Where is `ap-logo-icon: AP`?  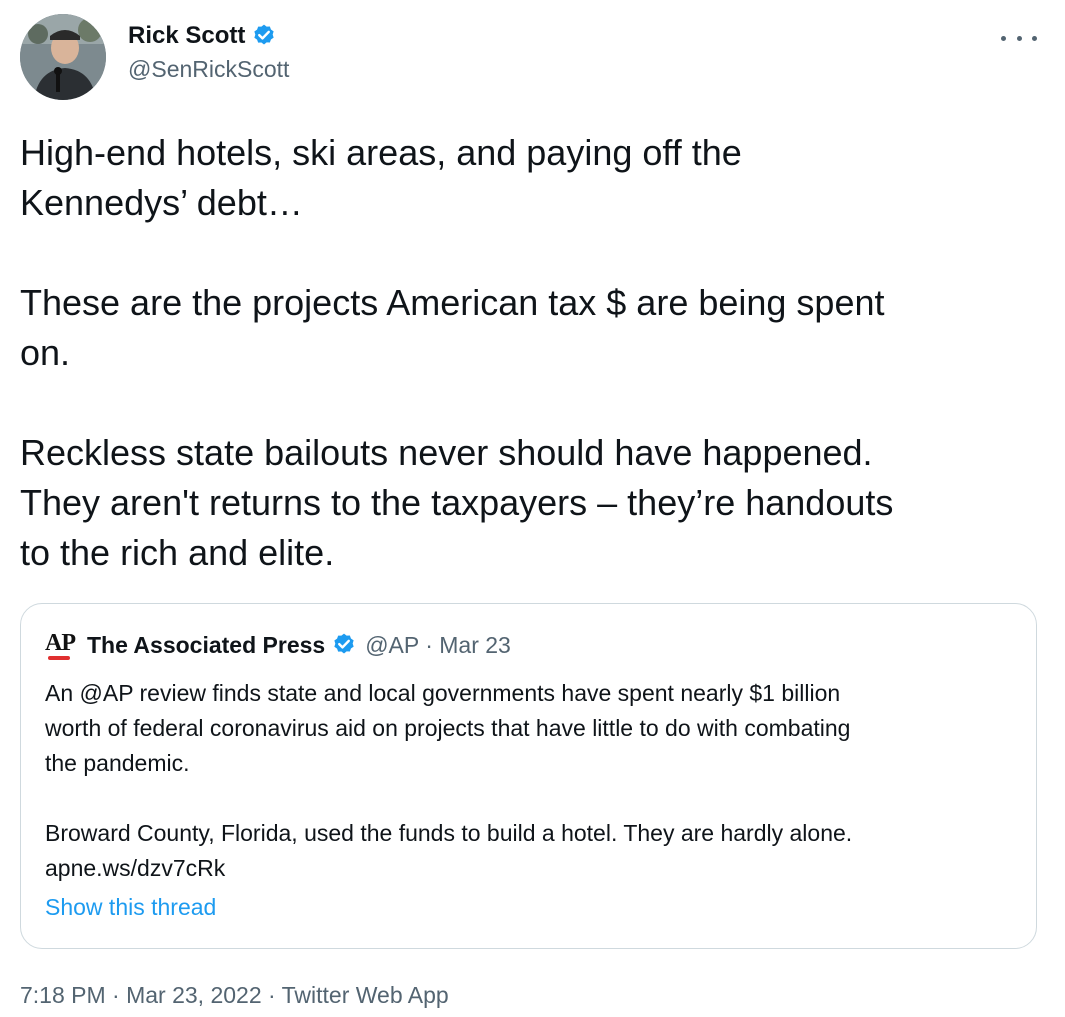 ap-logo-icon: AP is located at coordinates (61, 645).